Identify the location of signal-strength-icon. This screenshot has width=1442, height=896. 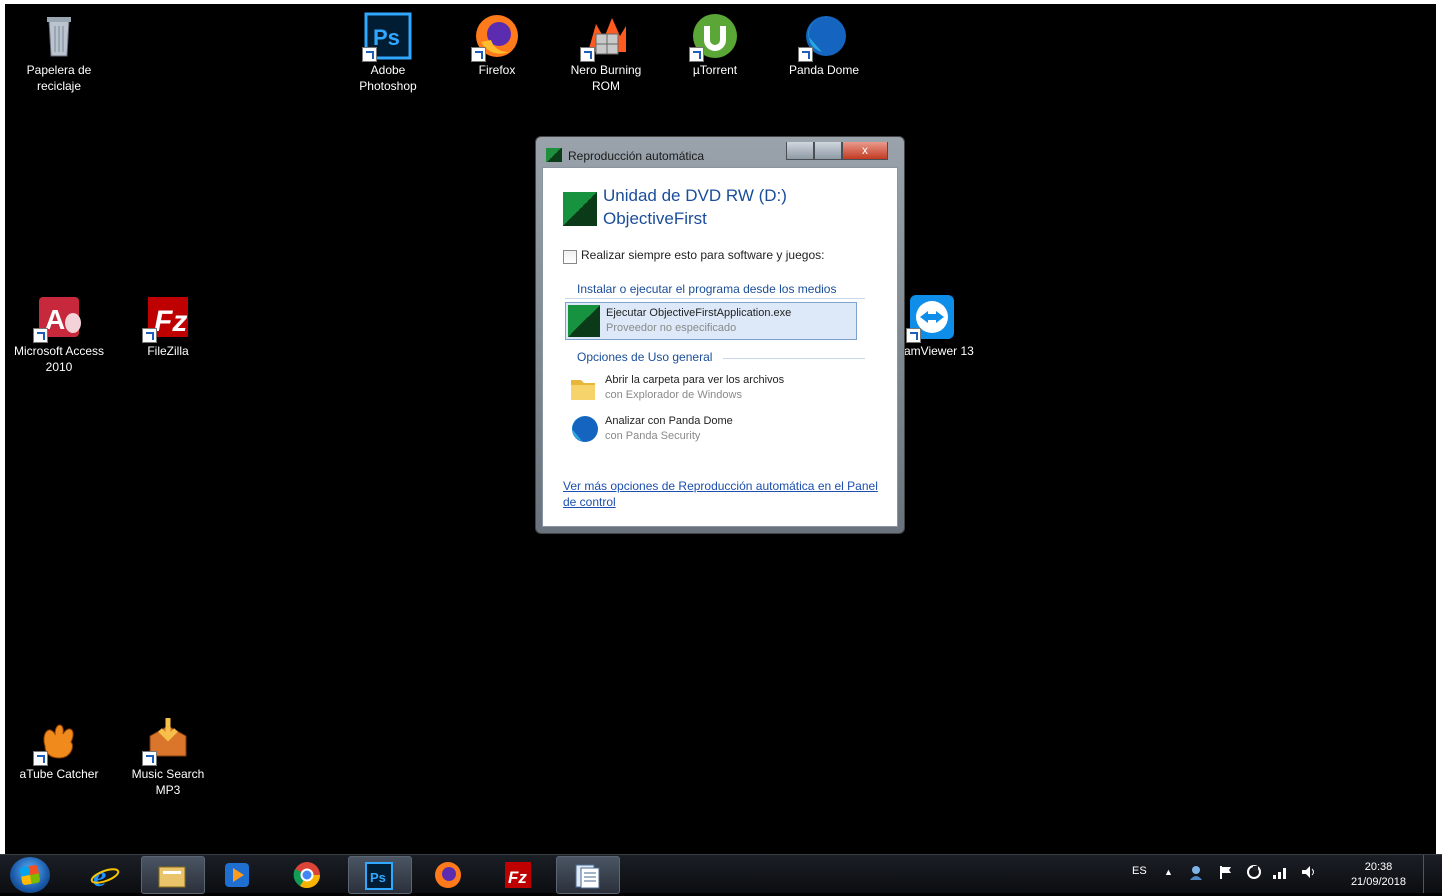
(1281, 873).